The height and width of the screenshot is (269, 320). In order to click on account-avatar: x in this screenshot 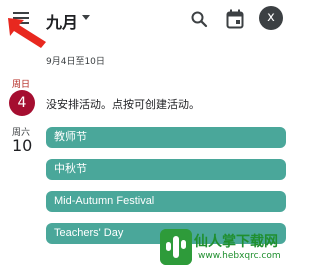, I will do `click(271, 18)`.